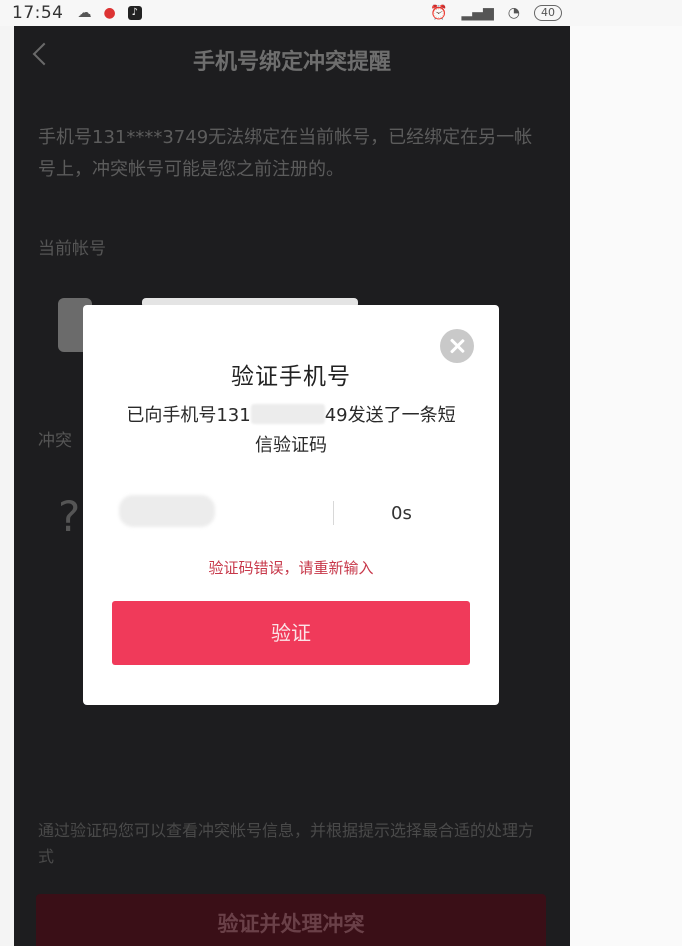 The width and height of the screenshot is (682, 946). I want to click on current-account-label: 当前帐号, so click(72, 249).